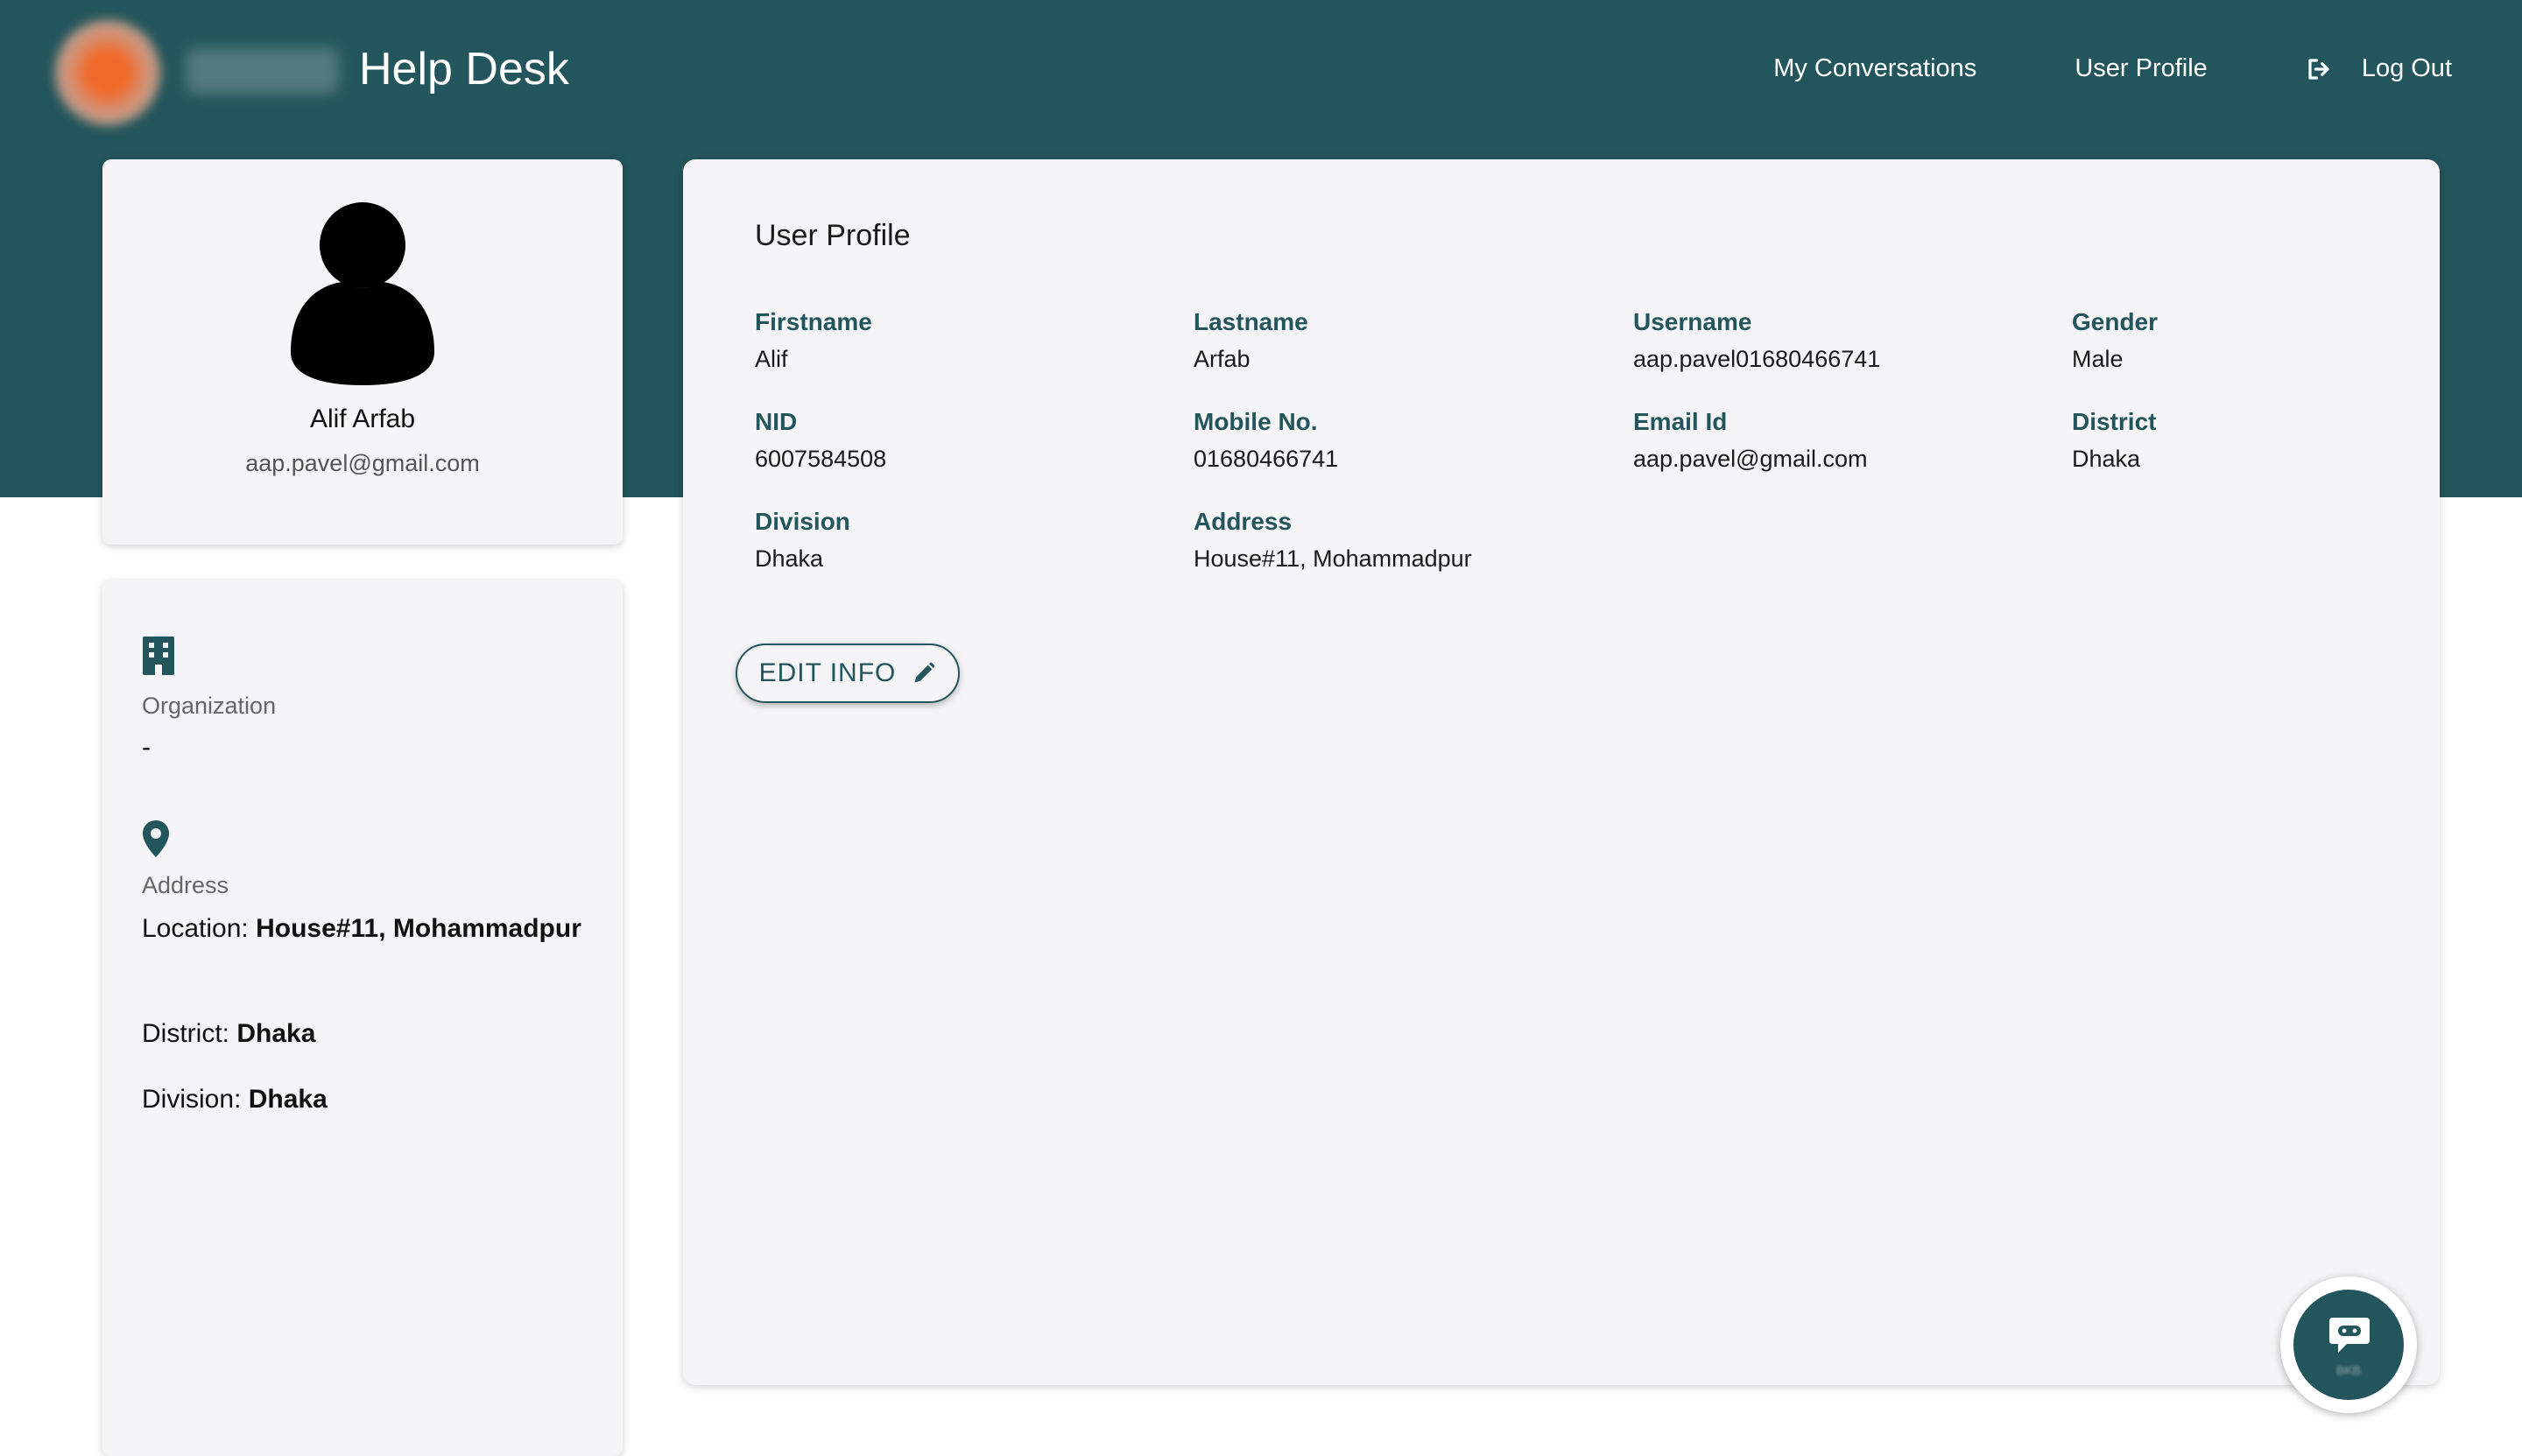 This screenshot has height=1456, width=2522. Describe the element at coordinates (276, 1033) in the screenshot. I see `district-value: Dhaka` at that location.